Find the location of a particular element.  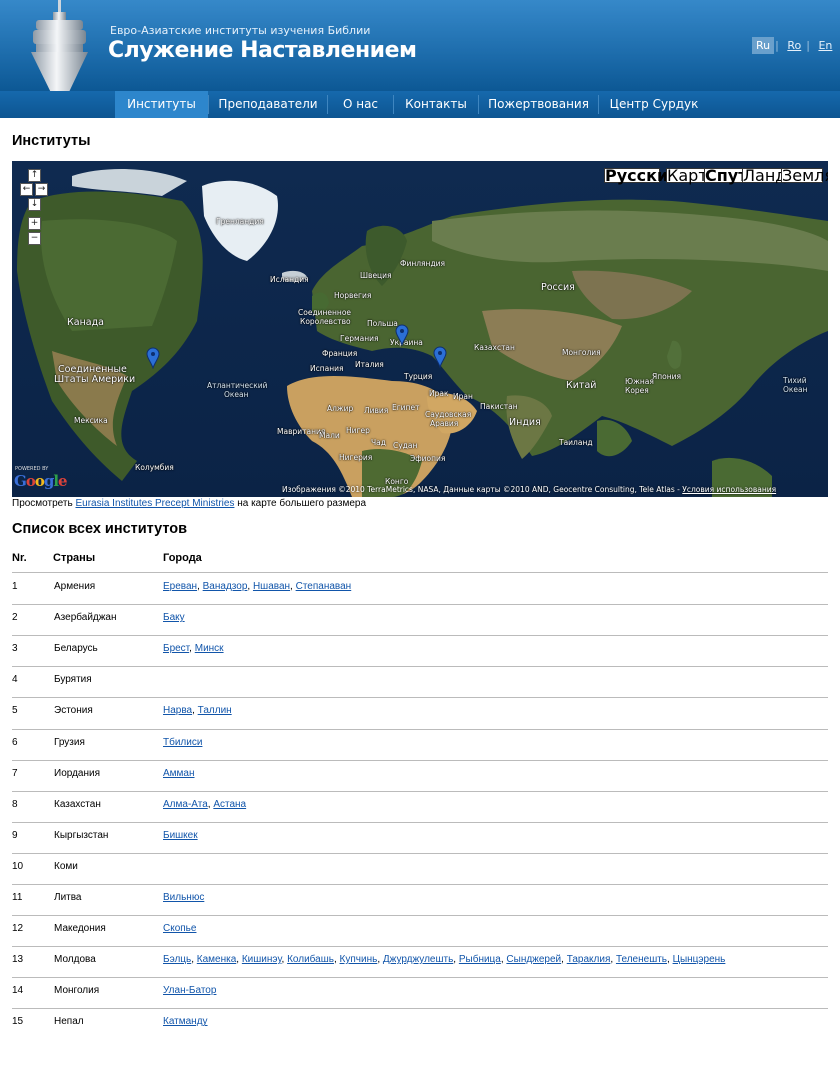

city-link: Алма-Ата is located at coordinates (185, 804).